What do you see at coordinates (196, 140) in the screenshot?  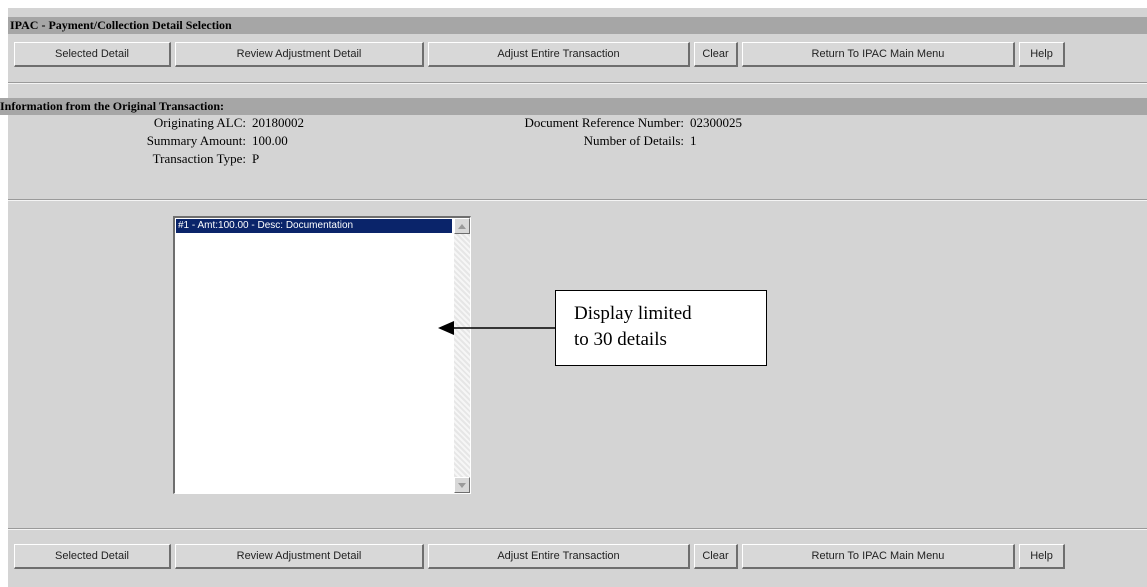 I see `summary-amount-label: Summary Amount:` at bounding box center [196, 140].